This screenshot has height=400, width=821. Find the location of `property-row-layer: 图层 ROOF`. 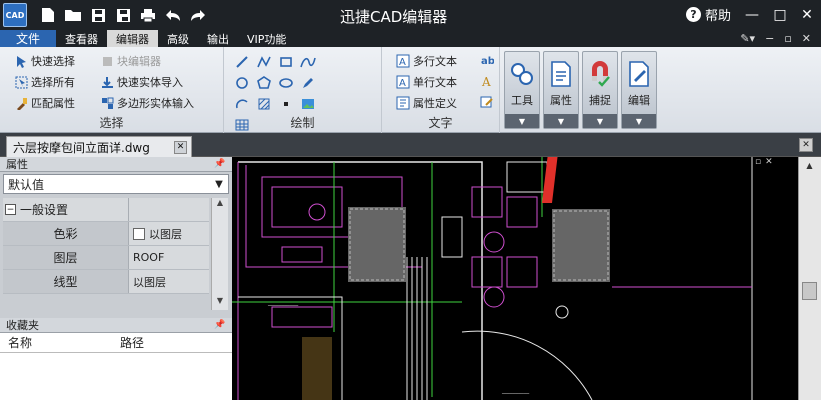

property-row-layer: 图层 ROOF is located at coordinates (106, 258).